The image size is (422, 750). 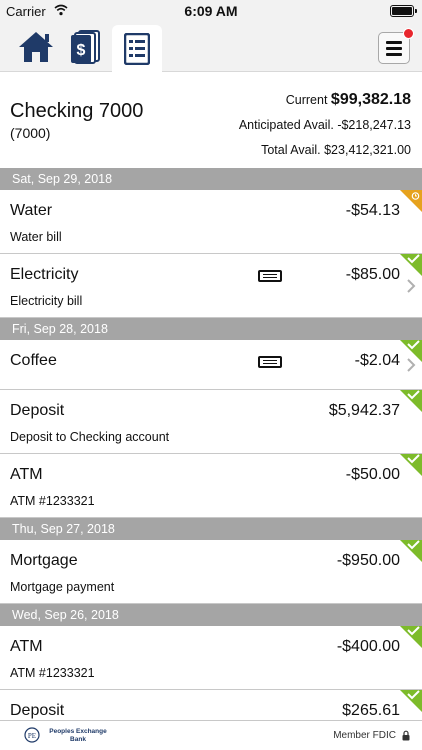 What do you see at coordinates (211, 705) in the screenshot?
I see `transaction-row: Deposit $265.61` at bounding box center [211, 705].